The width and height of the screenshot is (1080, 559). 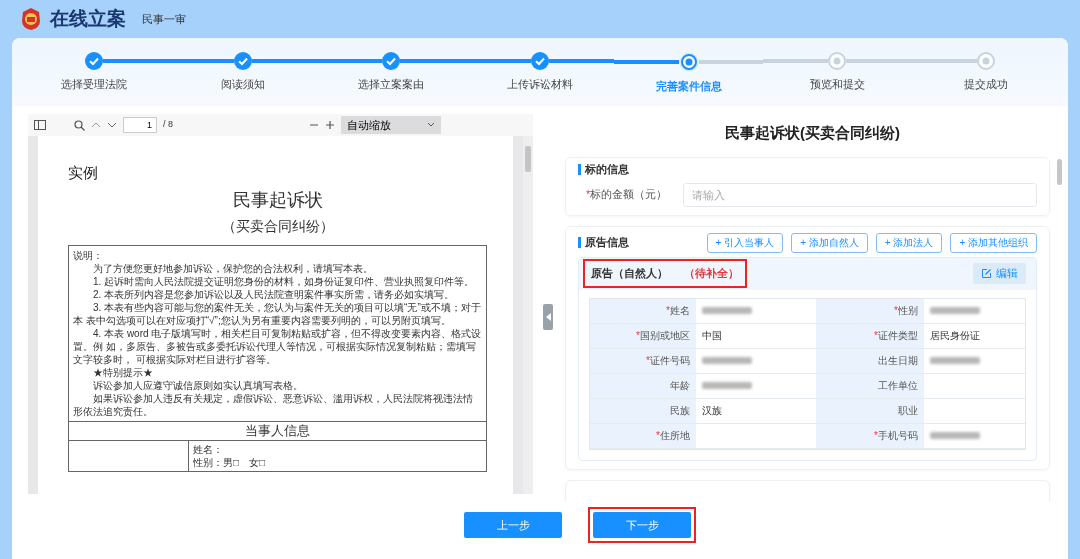 What do you see at coordinates (88, 18) in the screenshot?
I see `app-title: 在线立案` at bounding box center [88, 18].